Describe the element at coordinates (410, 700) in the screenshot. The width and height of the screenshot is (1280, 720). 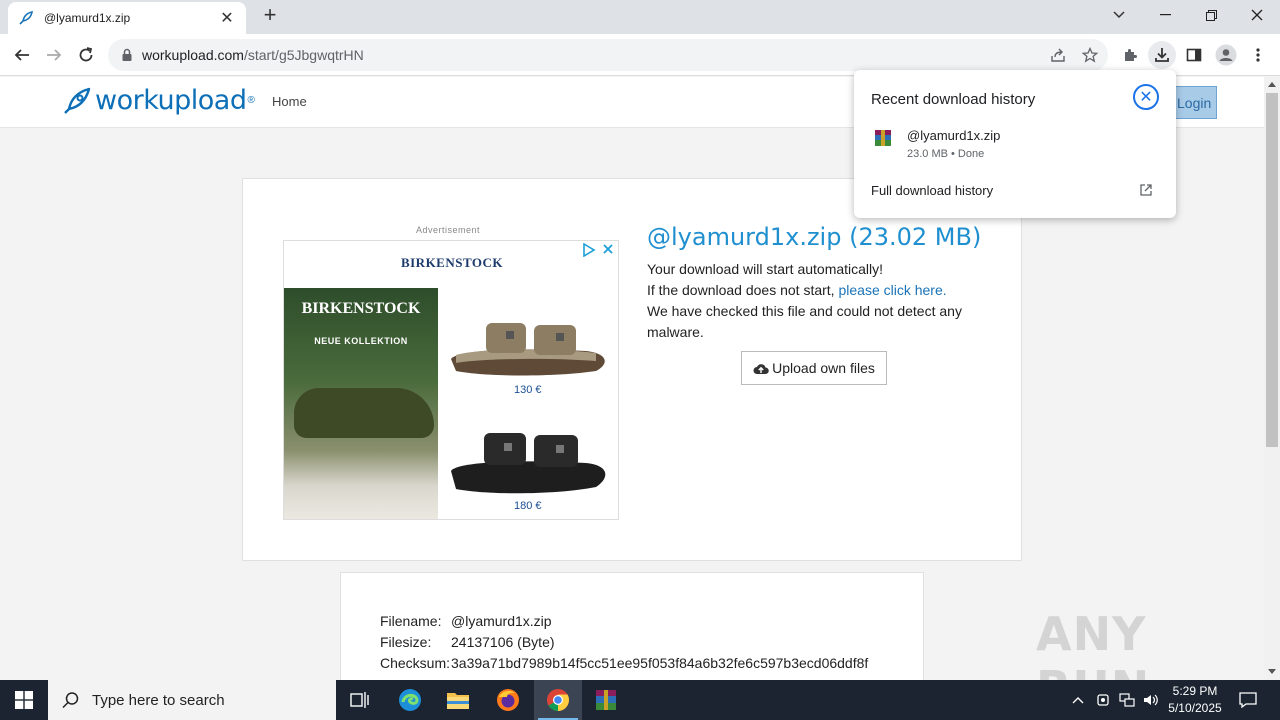
I see `edge-browser-icon` at that location.